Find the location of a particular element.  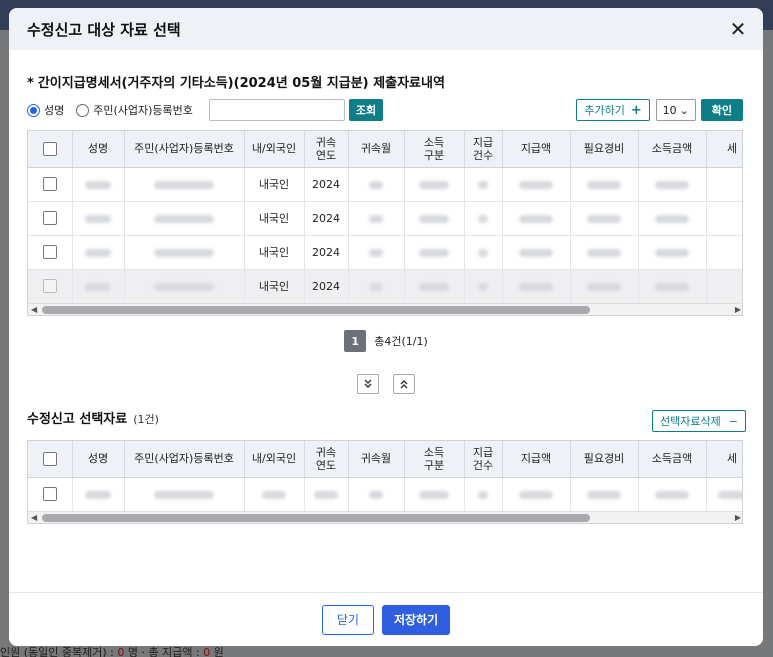

column-header: 내/외국인 is located at coordinates (274, 149).